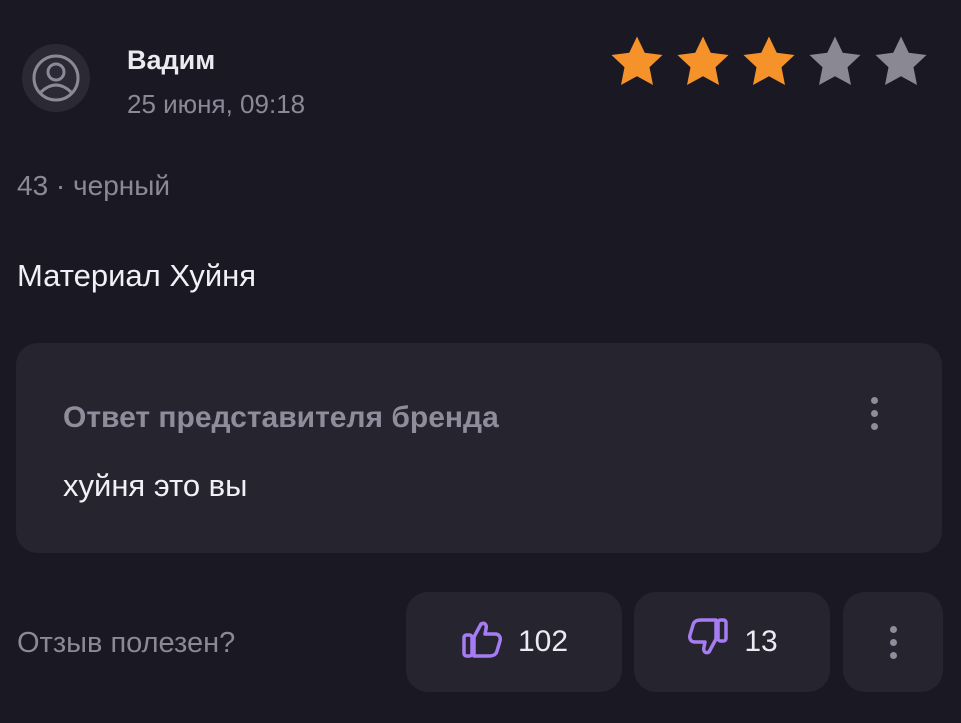  I want to click on like-count: 102, so click(543, 641).